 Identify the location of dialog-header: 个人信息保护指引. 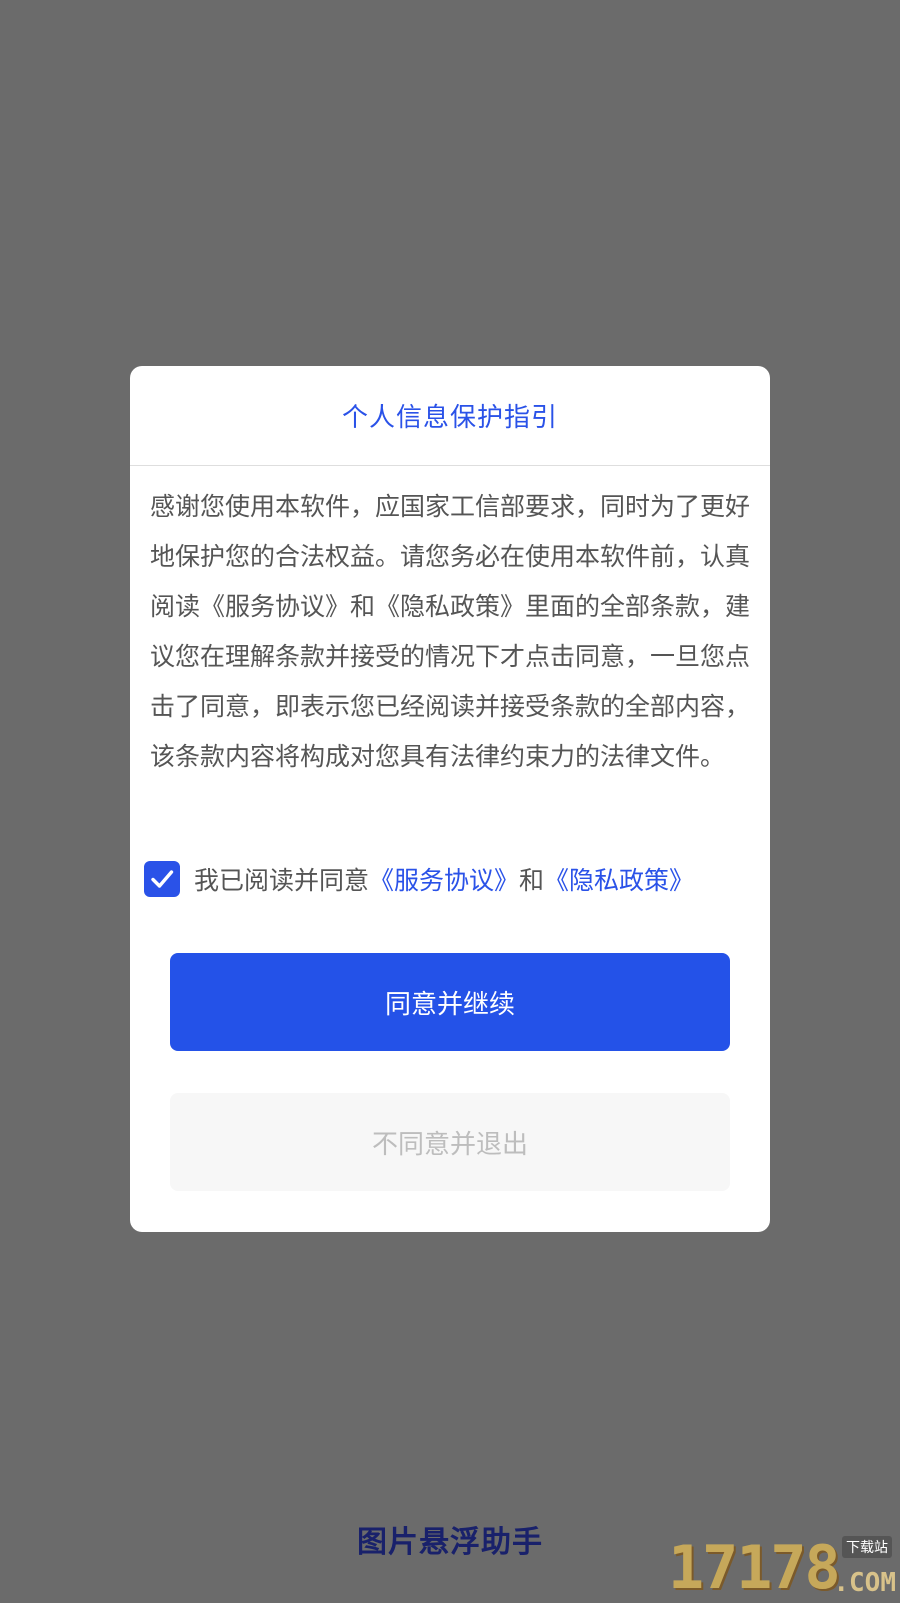
(450, 416).